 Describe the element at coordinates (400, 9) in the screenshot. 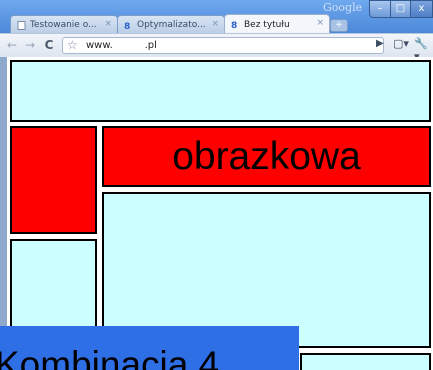

I see `maximize-button: □` at that location.